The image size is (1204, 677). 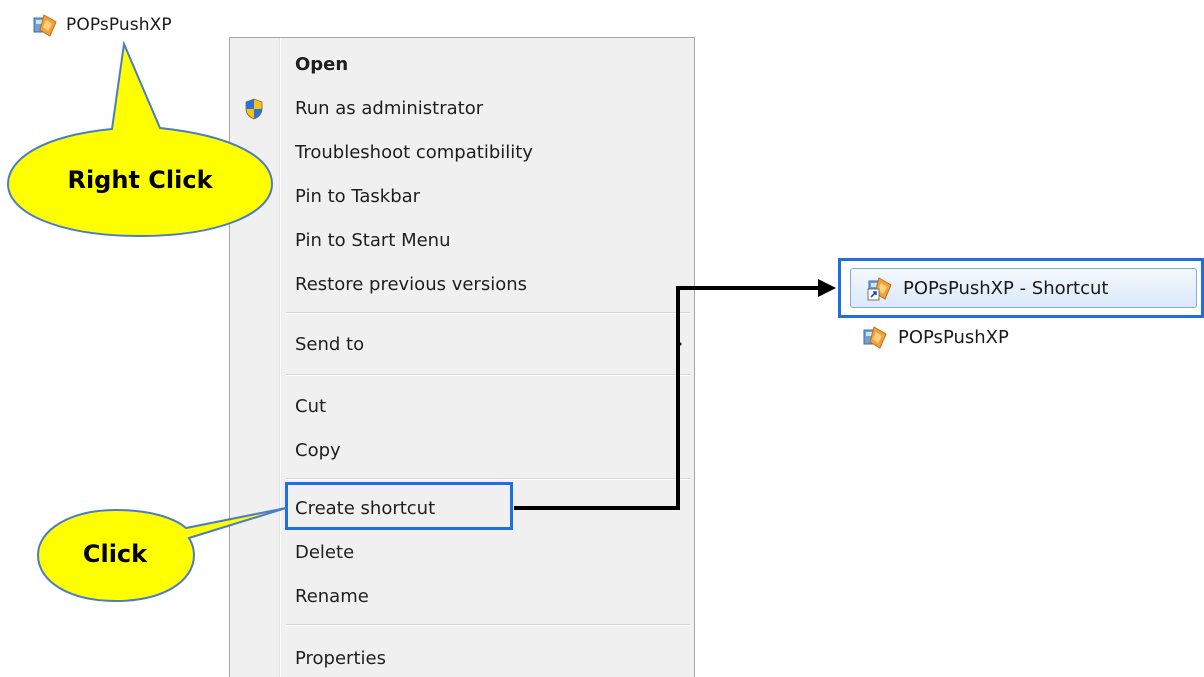 I want to click on submenu-arrow-icon, so click(x=679, y=344).